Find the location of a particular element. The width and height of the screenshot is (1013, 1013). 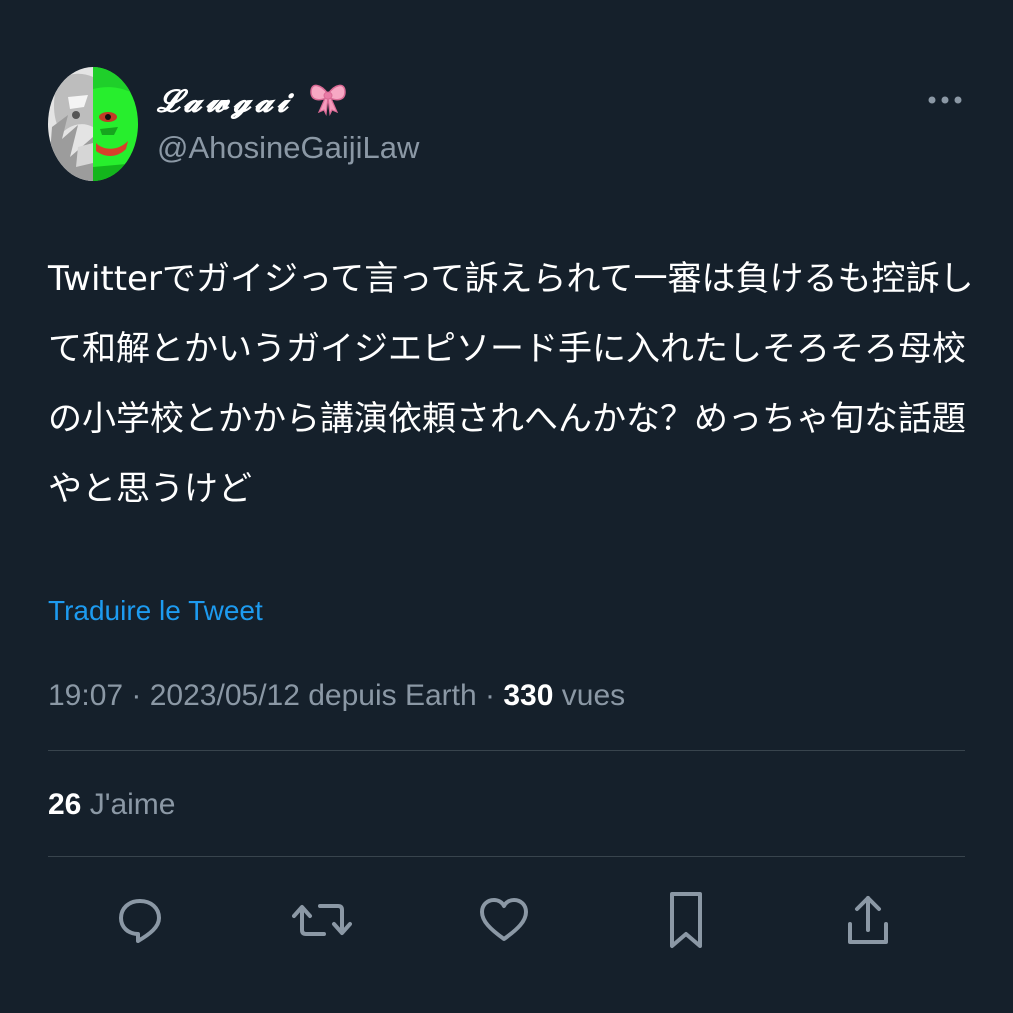

likes-stat: 26 J'aime is located at coordinates (111, 805).